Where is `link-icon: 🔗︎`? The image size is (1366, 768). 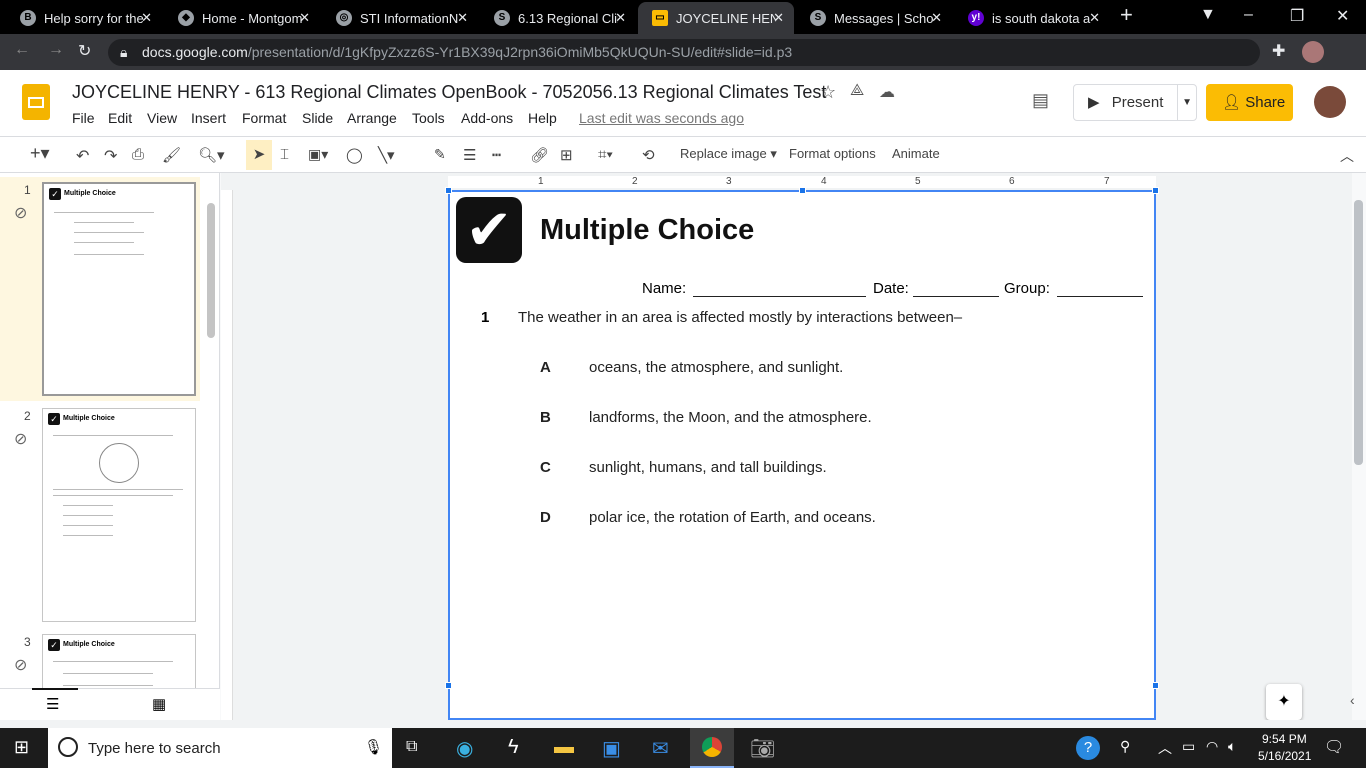
link-icon: 🔗︎ is located at coordinates (539, 155).